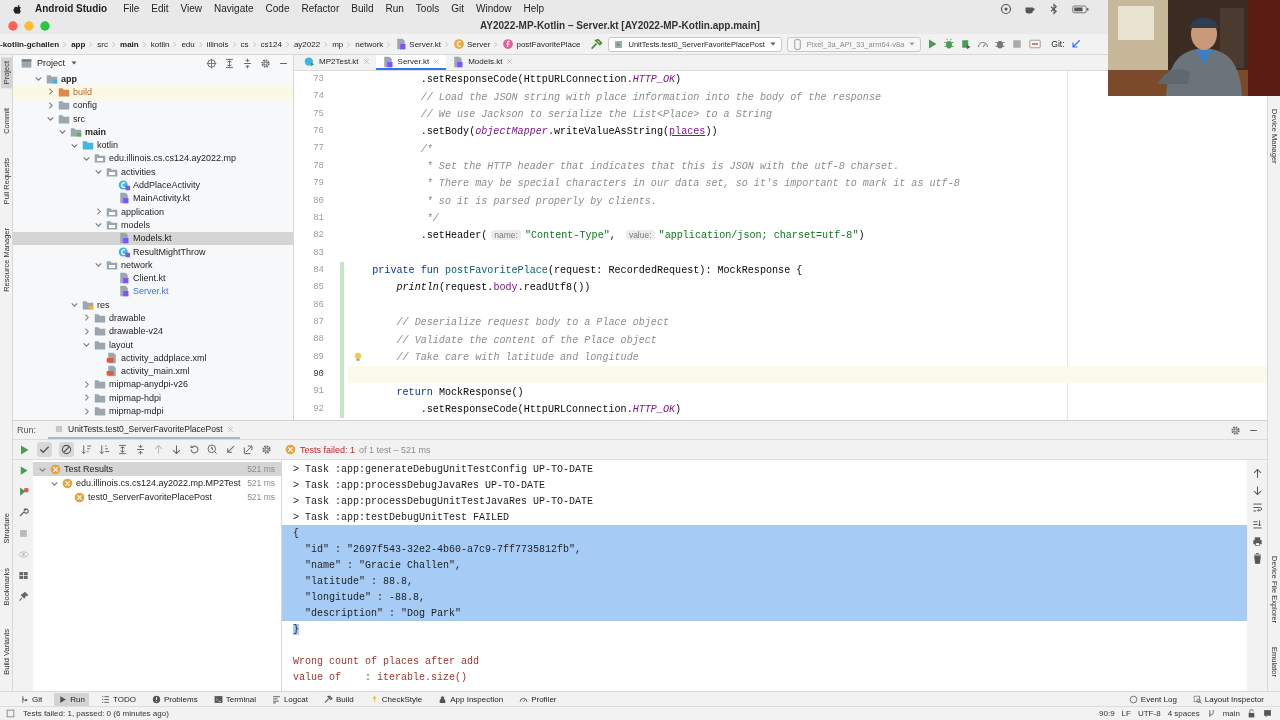  I want to click on scroll-to-end-icon, so click(1257, 524).